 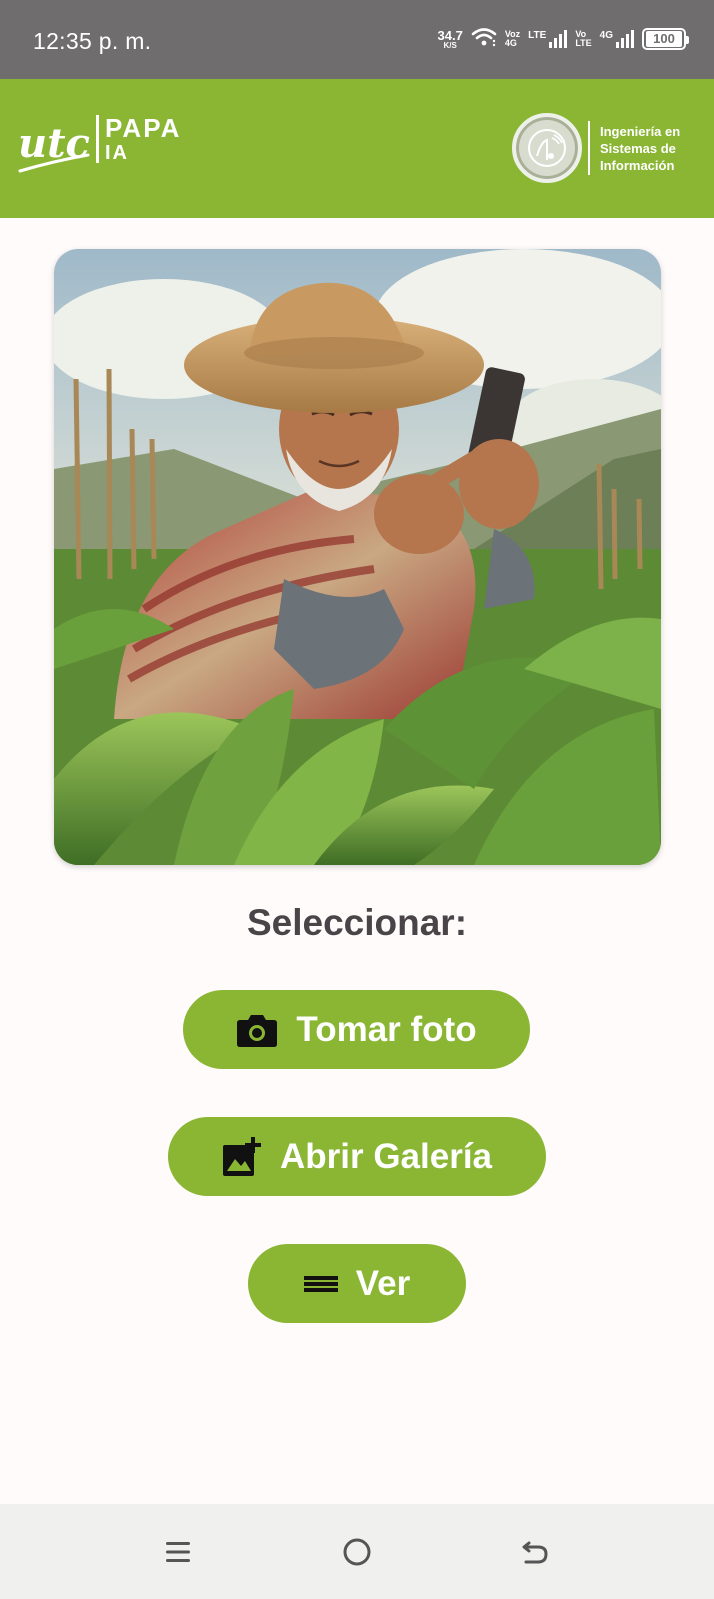 I want to click on status-icons: 34.7 K/S Voz 4G LTE Vo LTE 4G 100, so click(x=563, y=39).